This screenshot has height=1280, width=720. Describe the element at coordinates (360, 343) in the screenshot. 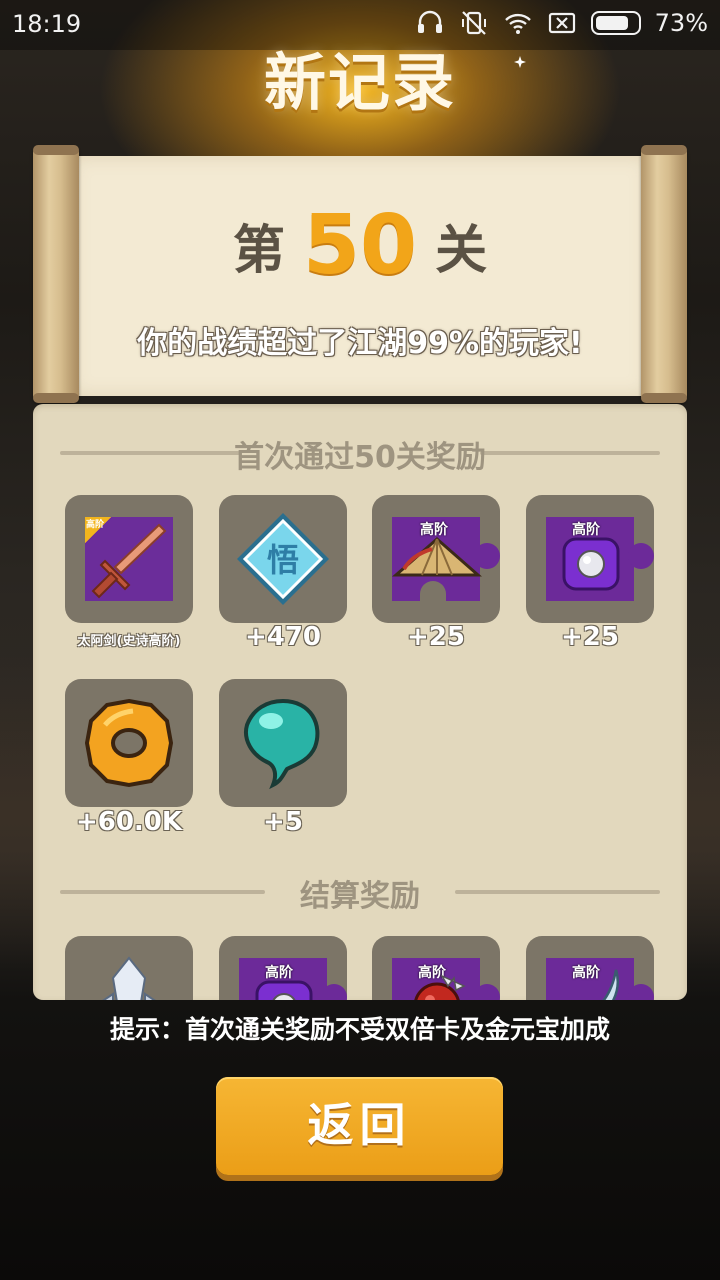

I see `rank-text: 你的战绩超过了江湖99%的玩家!` at that location.